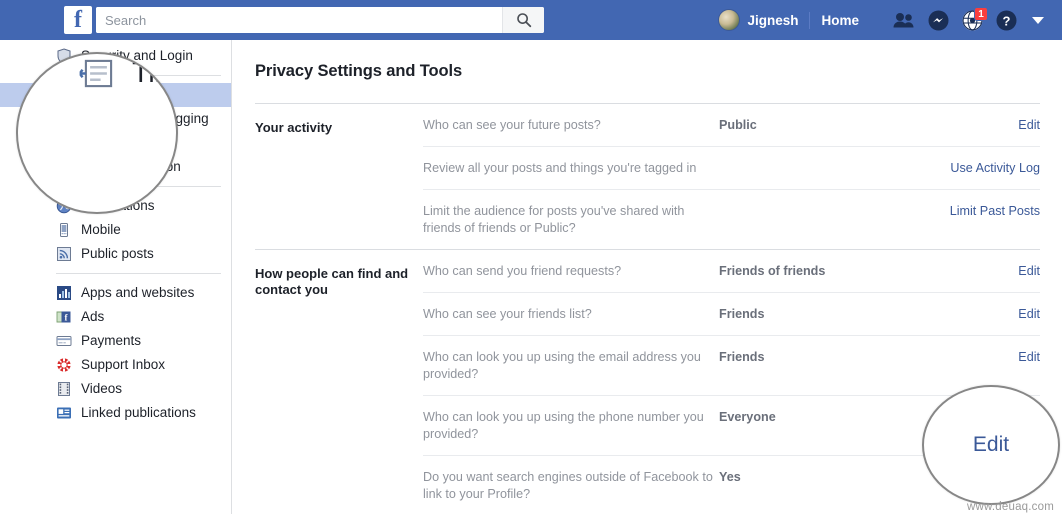 This screenshot has width=1062, height=514. Describe the element at coordinates (64, 365) in the screenshot. I see `lifebuoy-icon` at that location.